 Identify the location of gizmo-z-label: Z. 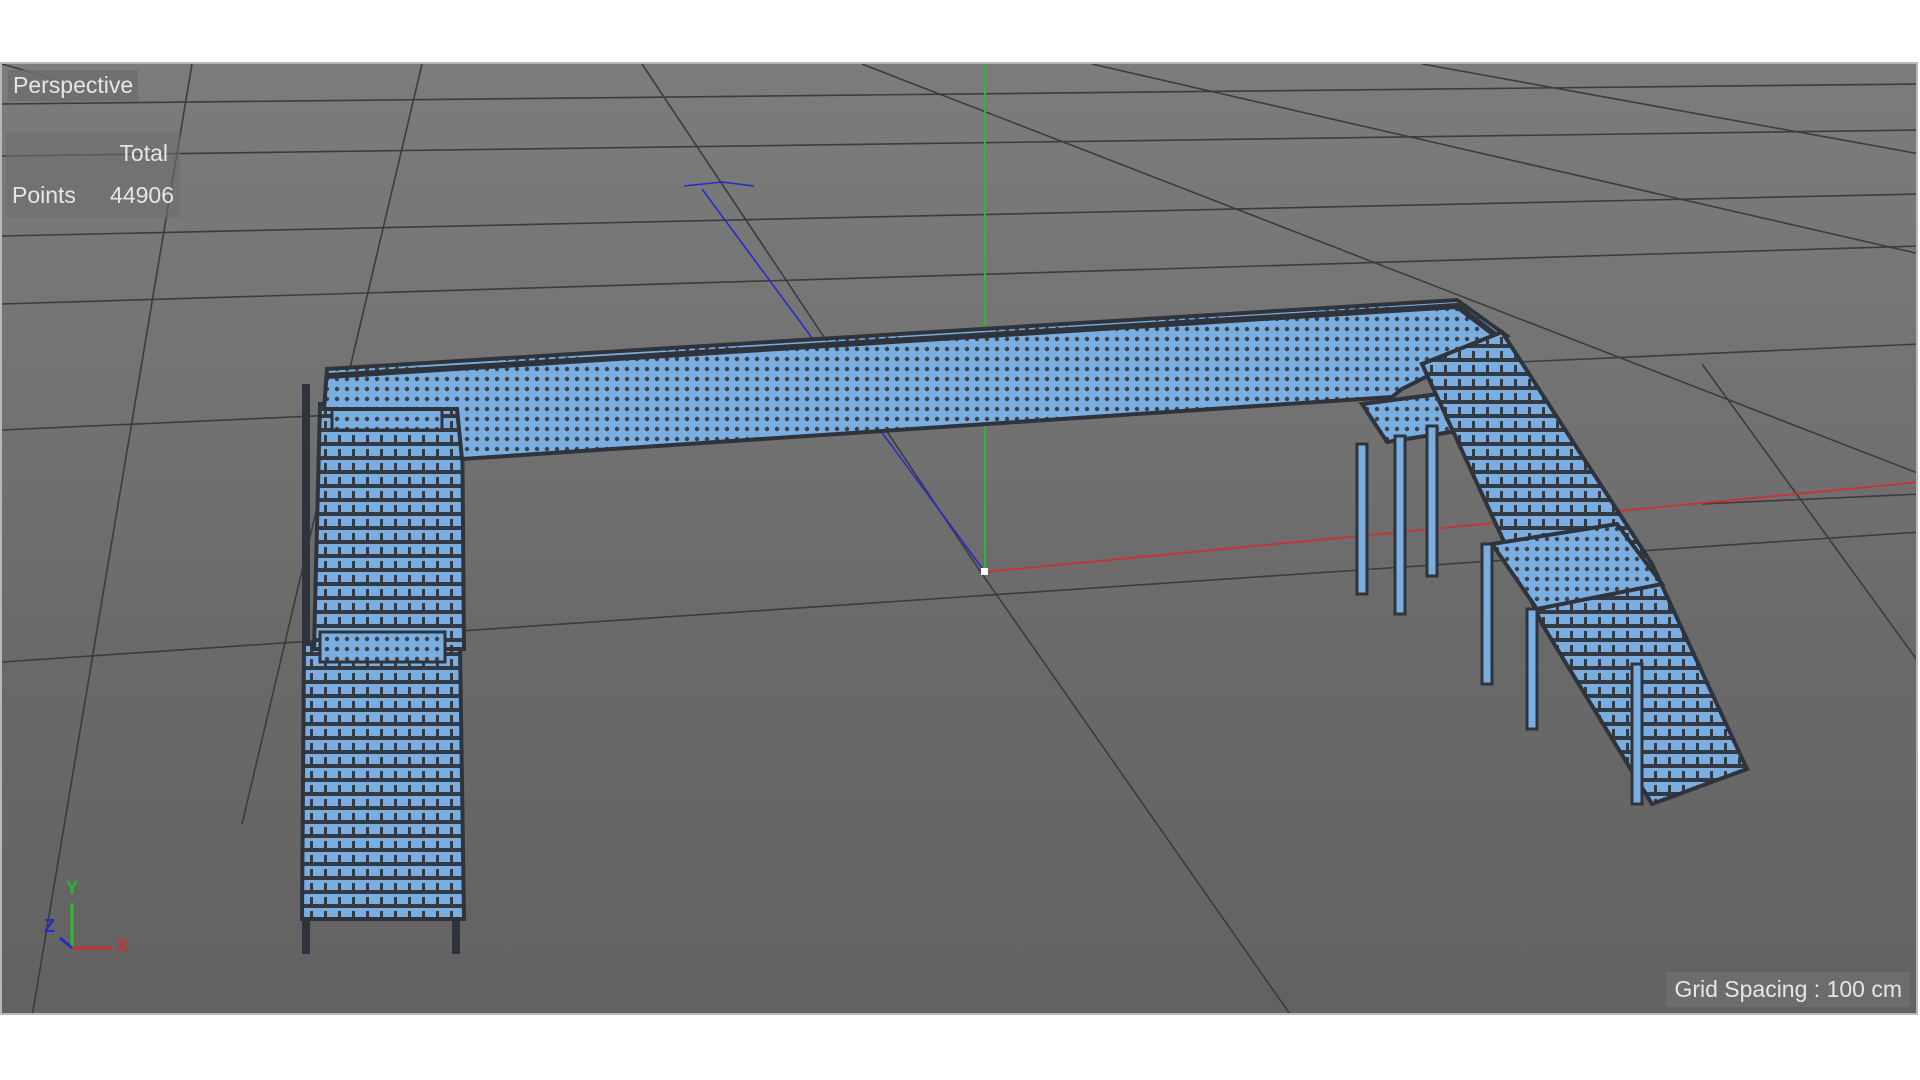
(49, 926).